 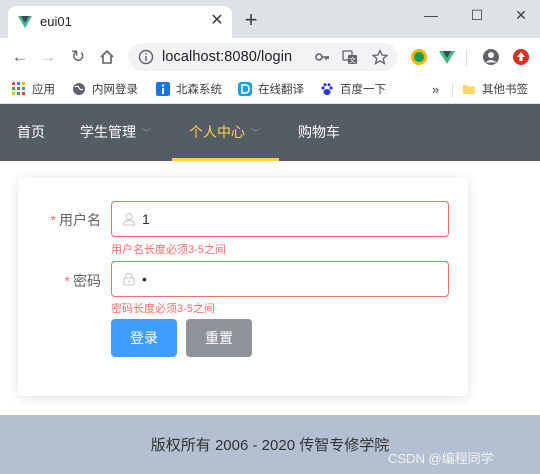 What do you see at coordinates (146, 219) in the screenshot?
I see `username-value: 1` at bounding box center [146, 219].